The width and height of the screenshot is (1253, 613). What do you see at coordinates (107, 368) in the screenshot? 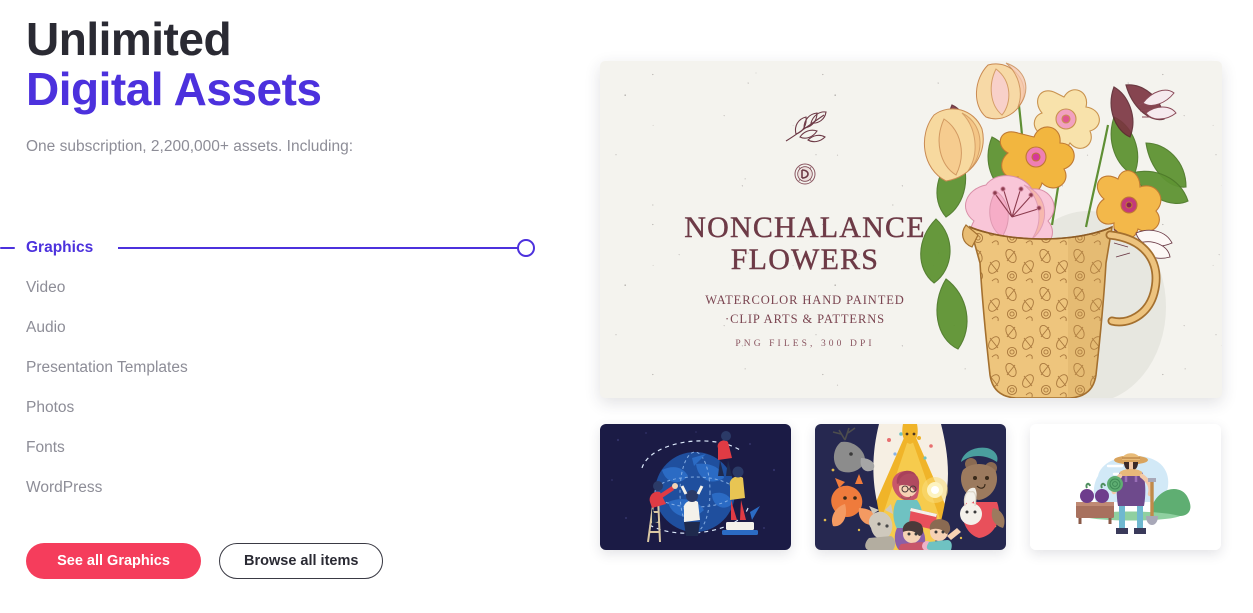
I see `category-label: Presentation Templates` at bounding box center [107, 368].